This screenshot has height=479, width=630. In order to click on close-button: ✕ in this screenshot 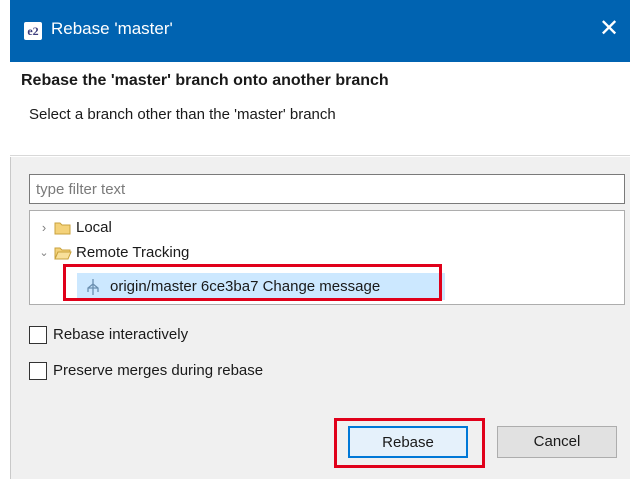, I will do `click(609, 29)`.